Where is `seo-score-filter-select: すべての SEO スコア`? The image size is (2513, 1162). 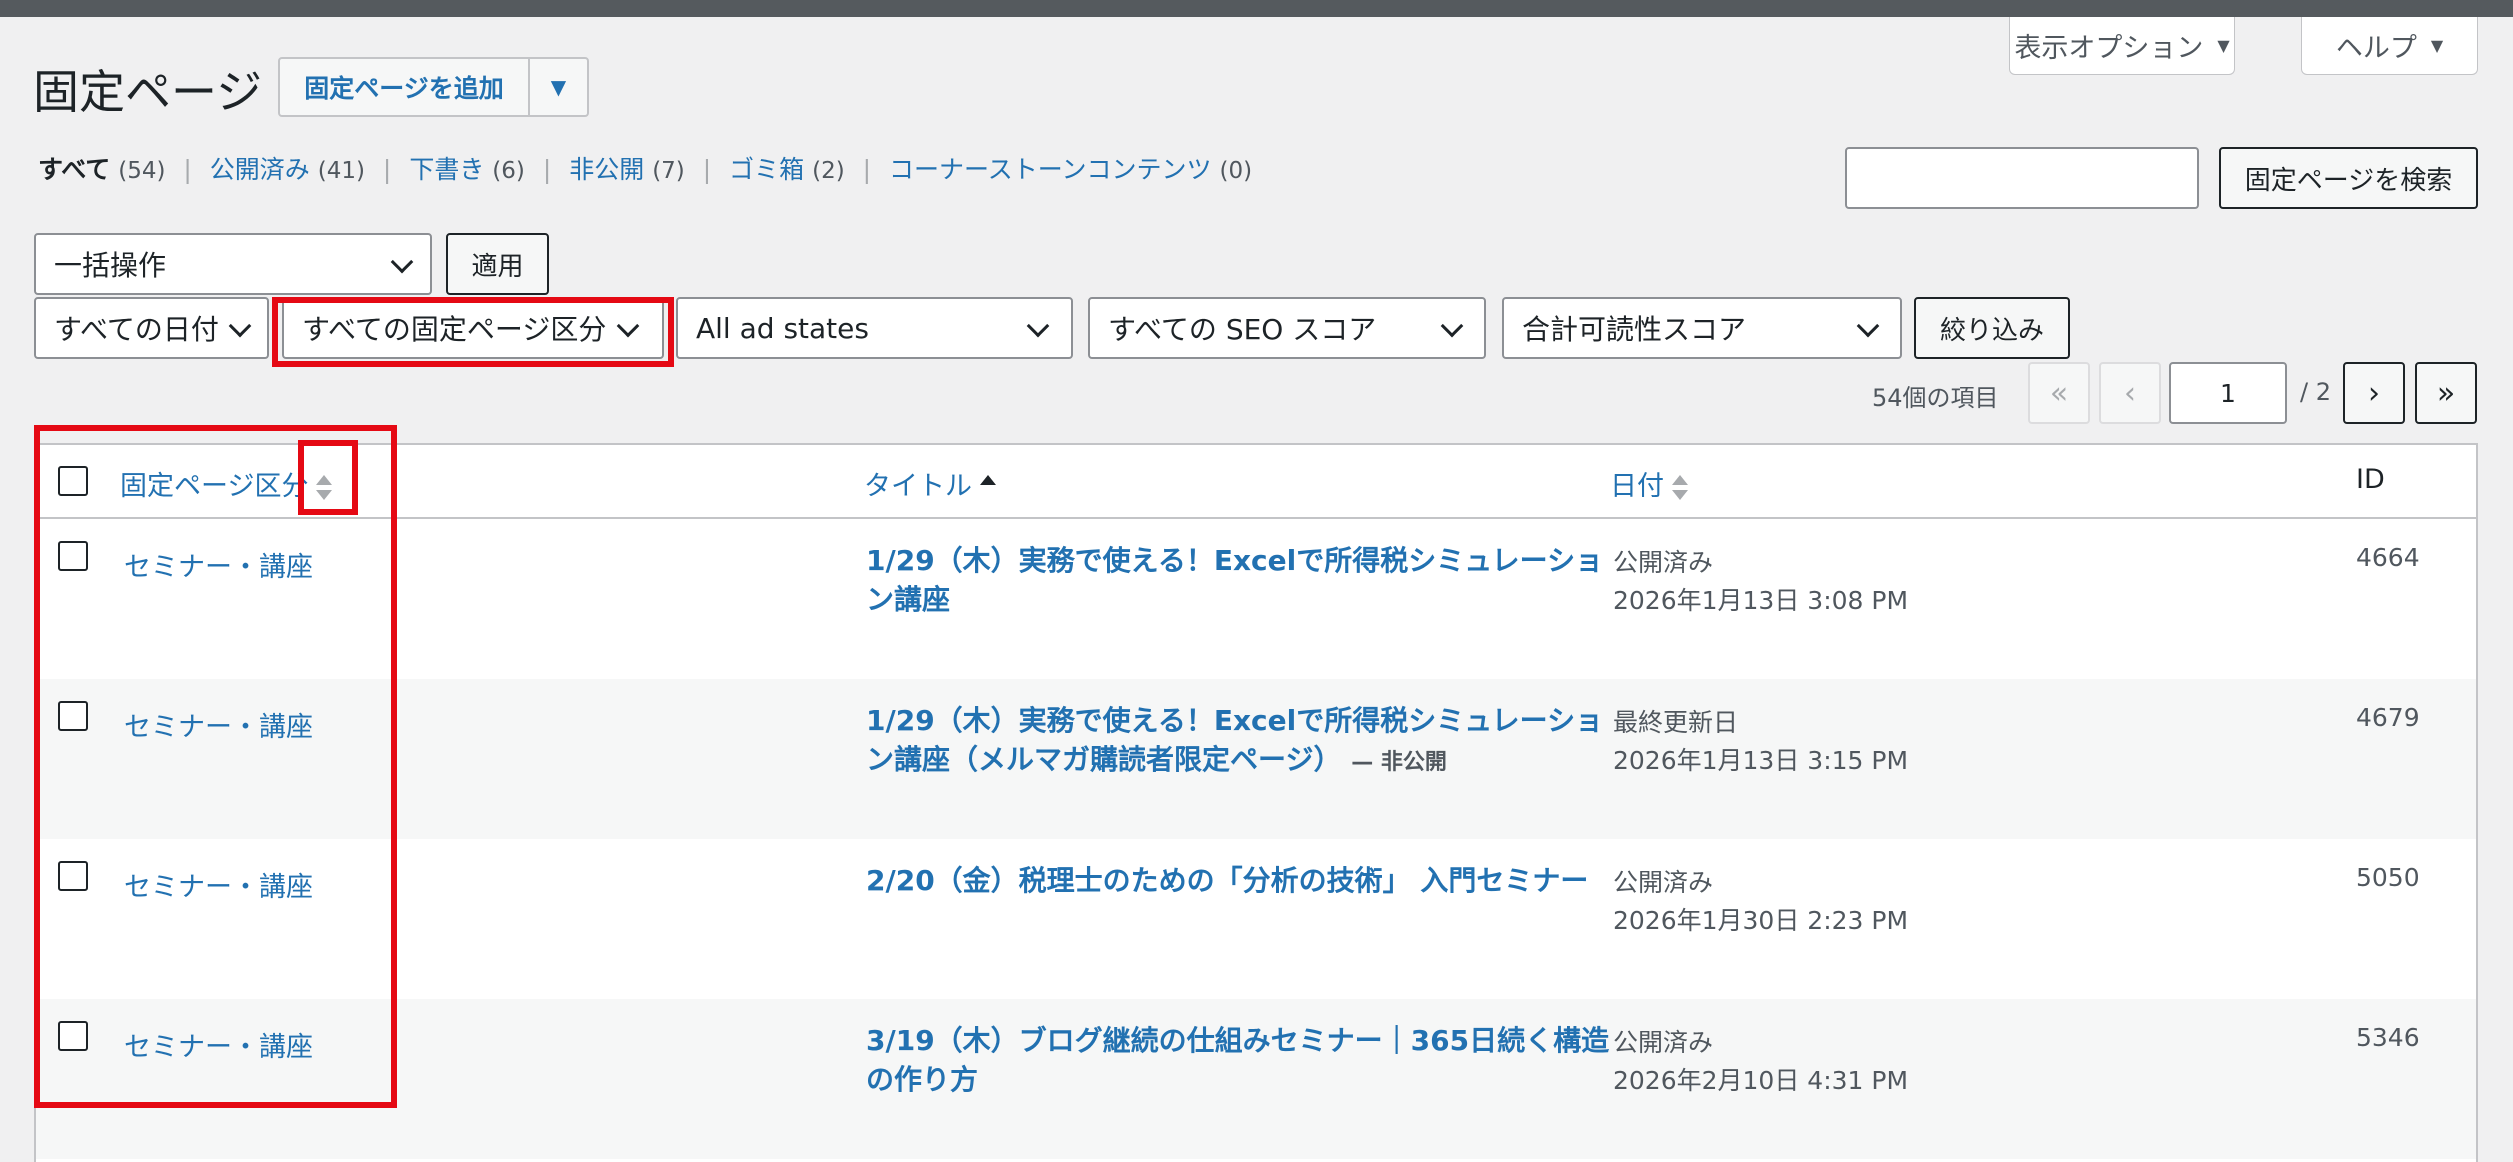
seo-score-filter-select: すべての SEO スコア is located at coordinates (1287, 328).